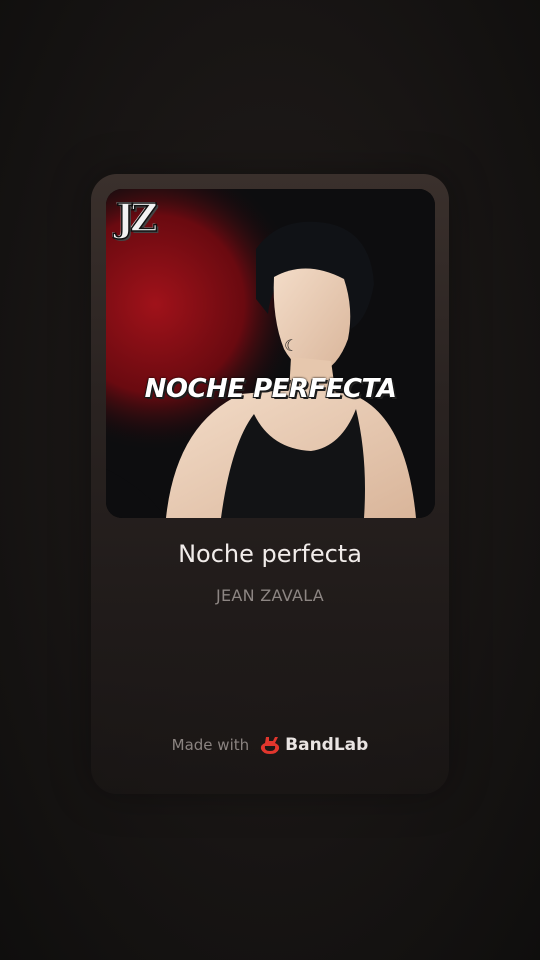 The image size is (540, 960). What do you see at coordinates (210, 745) in the screenshot?
I see `made-with-label: Made with` at bounding box center [210, 745].